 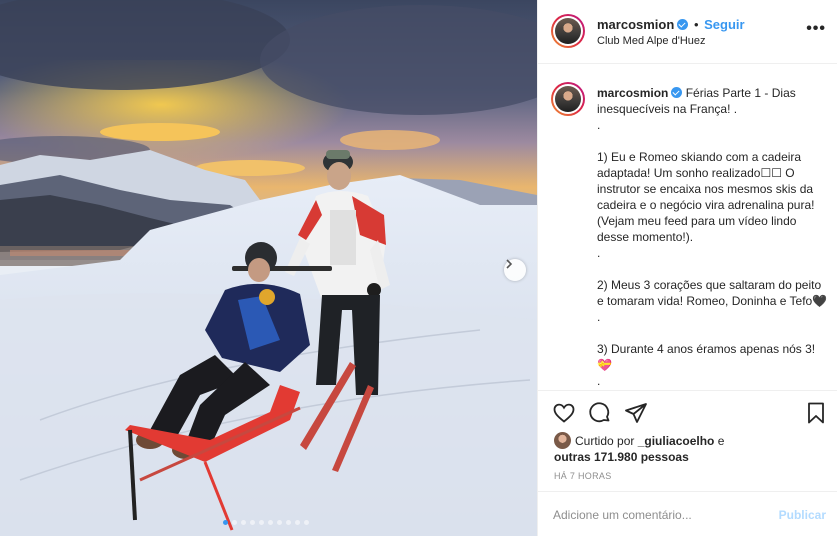 I want to click on likes-conjunction: e, so click(x=719, y=441).